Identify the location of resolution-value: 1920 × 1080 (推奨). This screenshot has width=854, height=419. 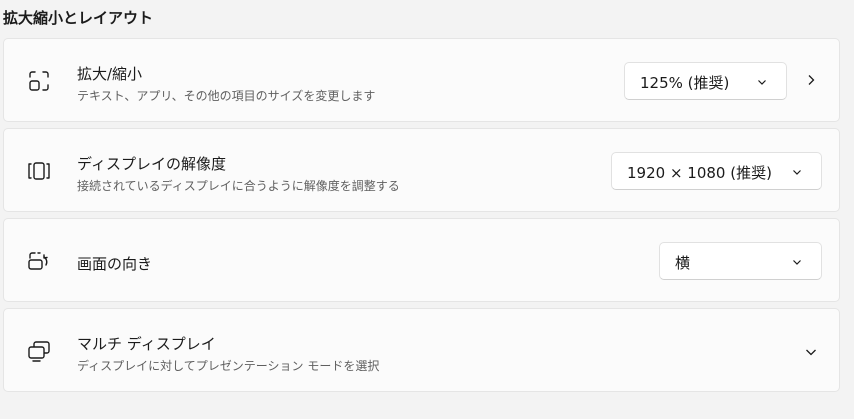
(699, 173).